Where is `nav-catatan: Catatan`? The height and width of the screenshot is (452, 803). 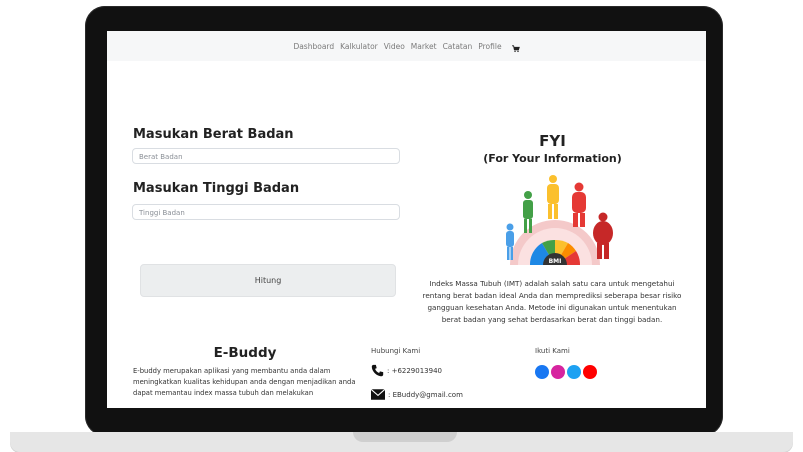
nav-catatan: Catatan is located at coordinates (458, 46).